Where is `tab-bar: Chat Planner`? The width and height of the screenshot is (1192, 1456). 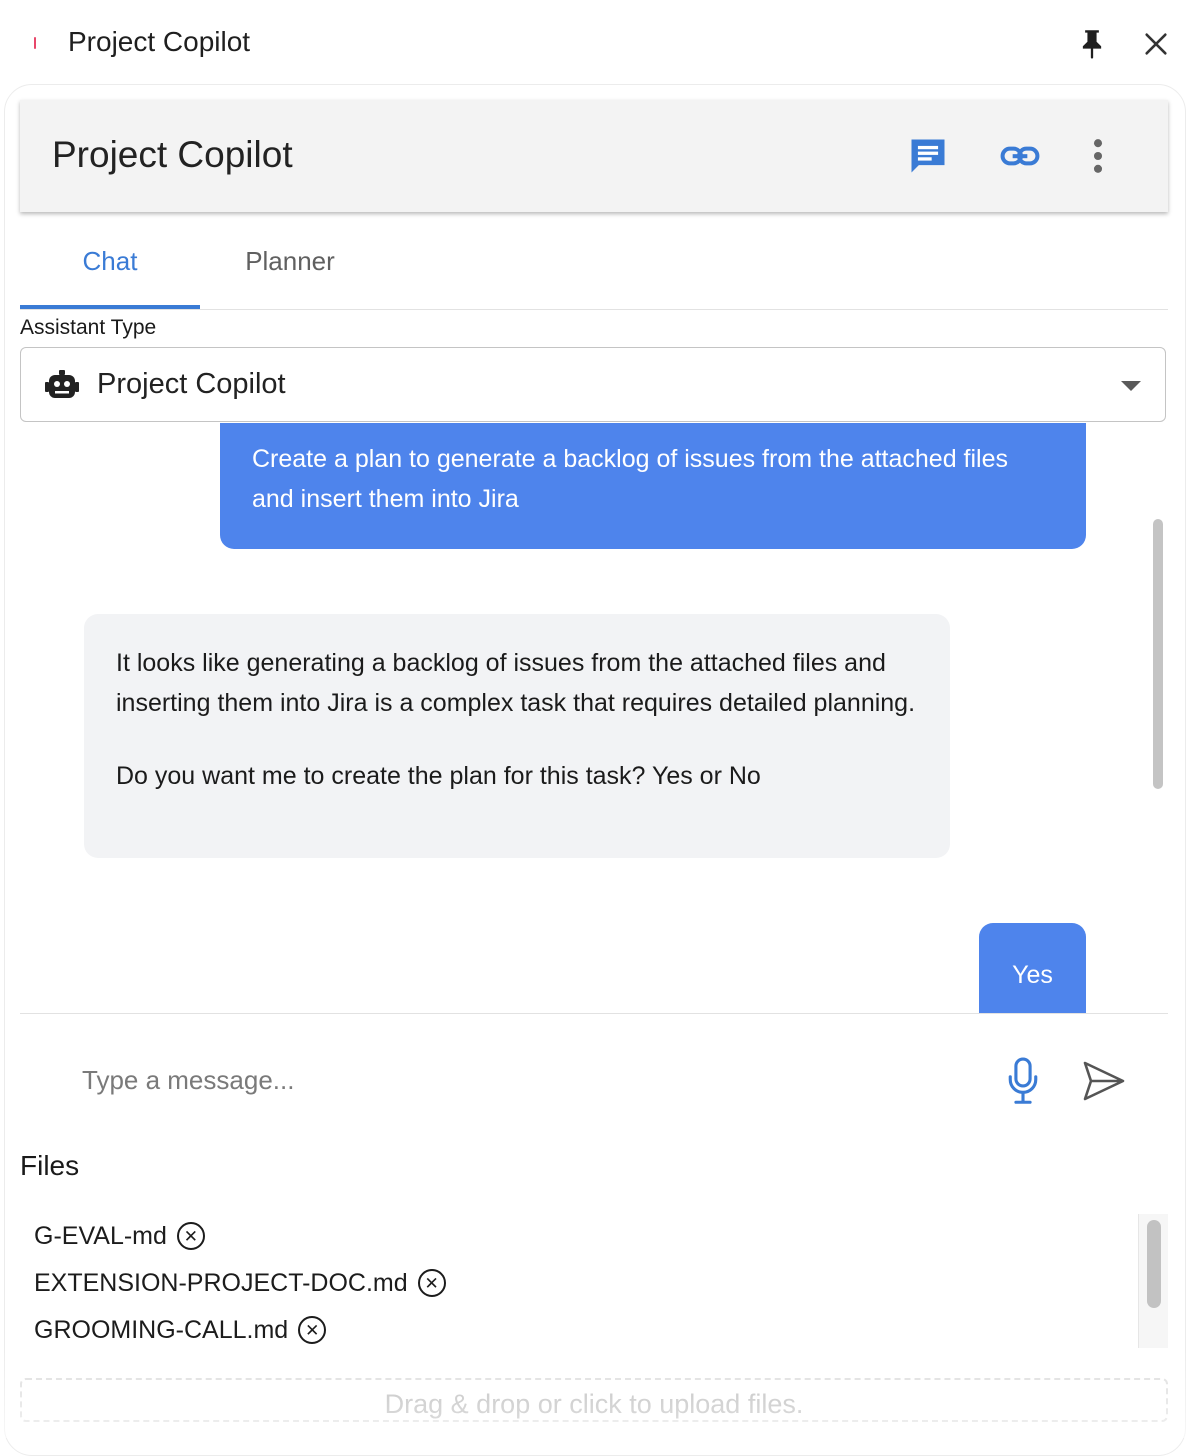 tab-bar: Chat Planner is located at coordinates (594, 261).